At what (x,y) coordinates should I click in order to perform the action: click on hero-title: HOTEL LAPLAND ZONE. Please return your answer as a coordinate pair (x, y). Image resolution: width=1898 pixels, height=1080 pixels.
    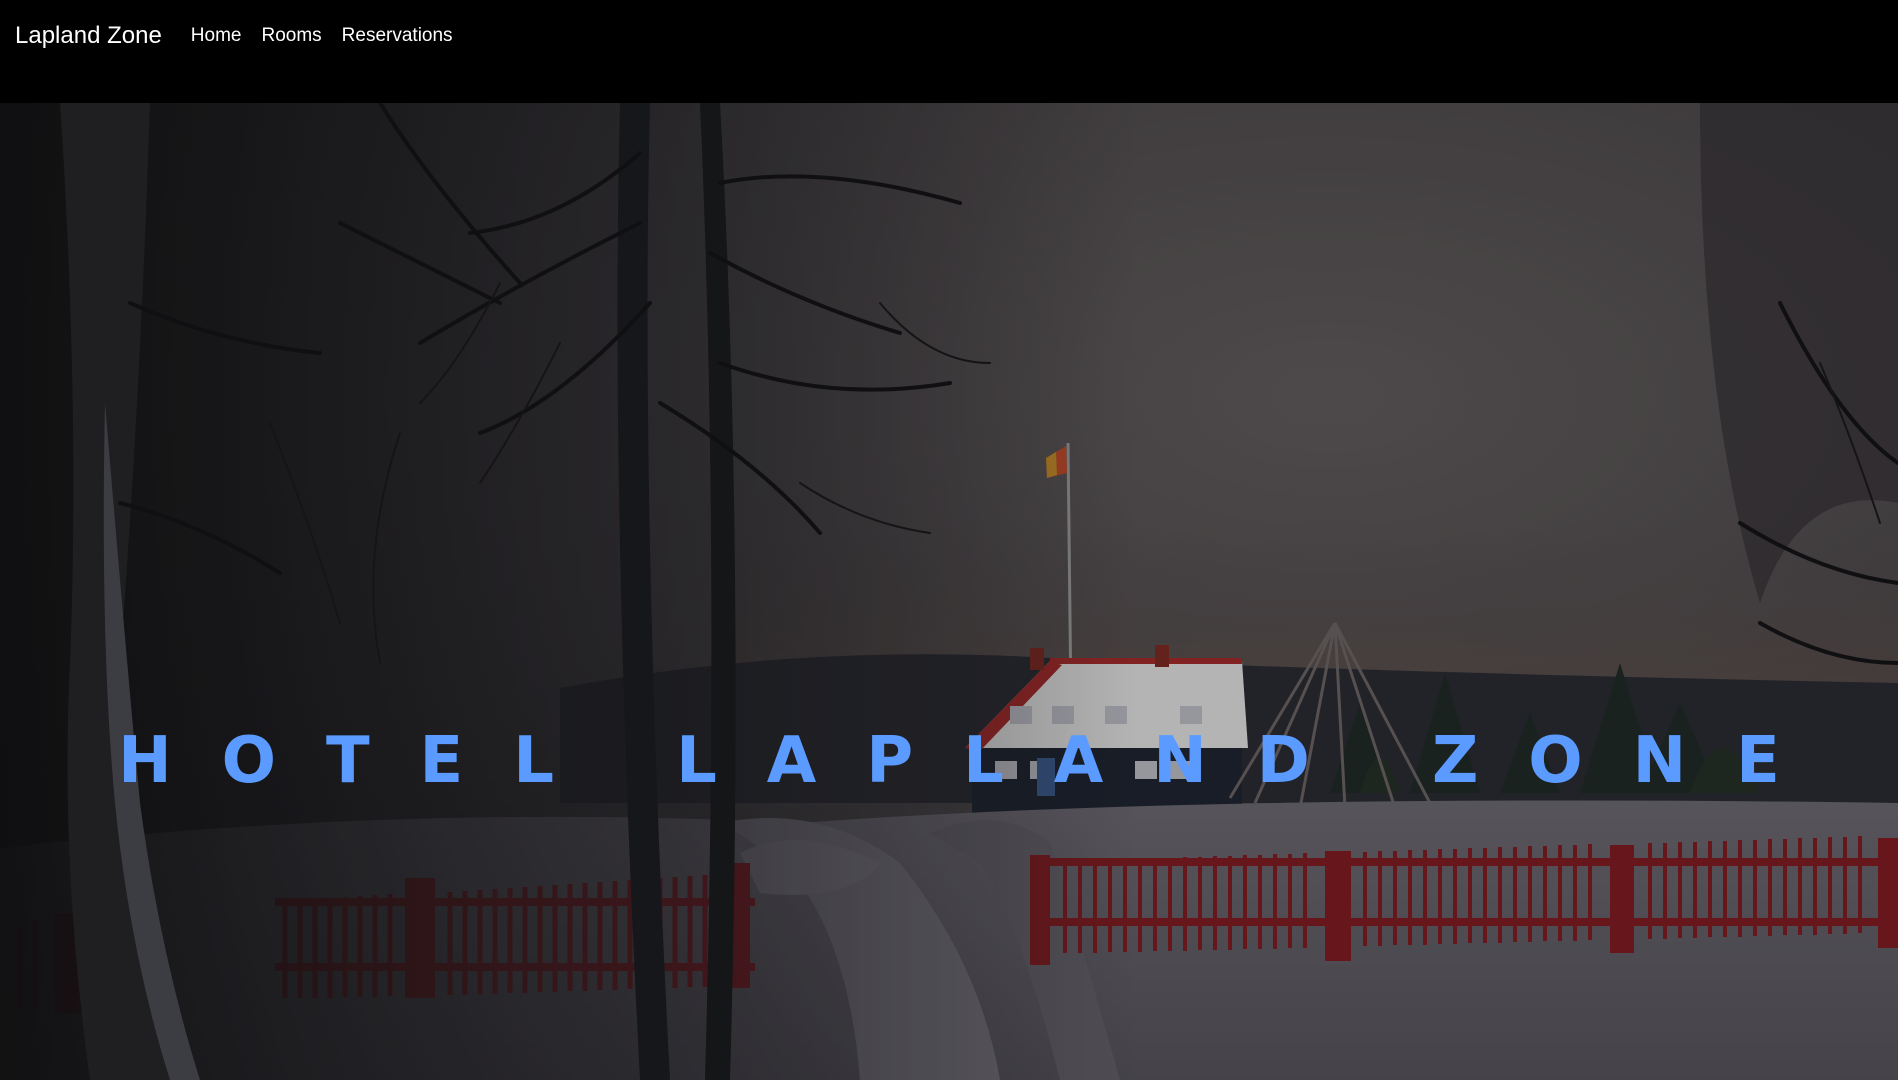
    Looking at the image, I should click on (974, 760).